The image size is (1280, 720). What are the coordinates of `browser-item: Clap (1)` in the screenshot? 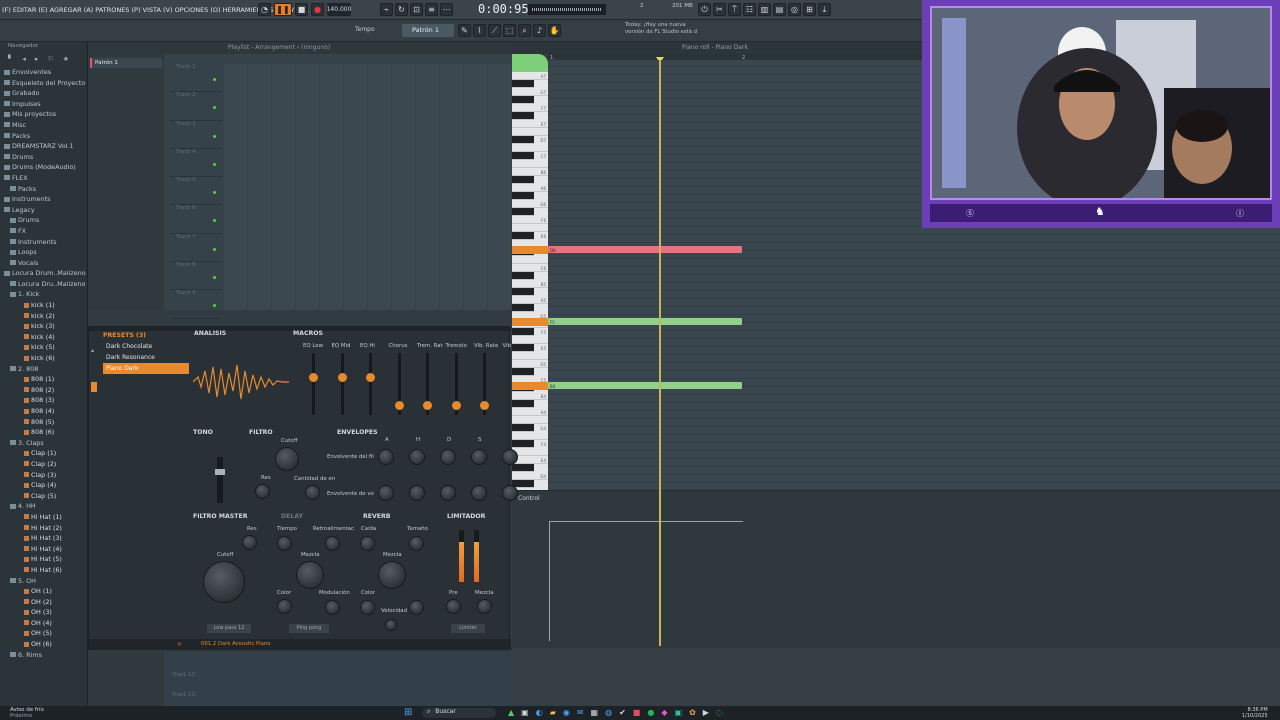 It's located at (43, 453).